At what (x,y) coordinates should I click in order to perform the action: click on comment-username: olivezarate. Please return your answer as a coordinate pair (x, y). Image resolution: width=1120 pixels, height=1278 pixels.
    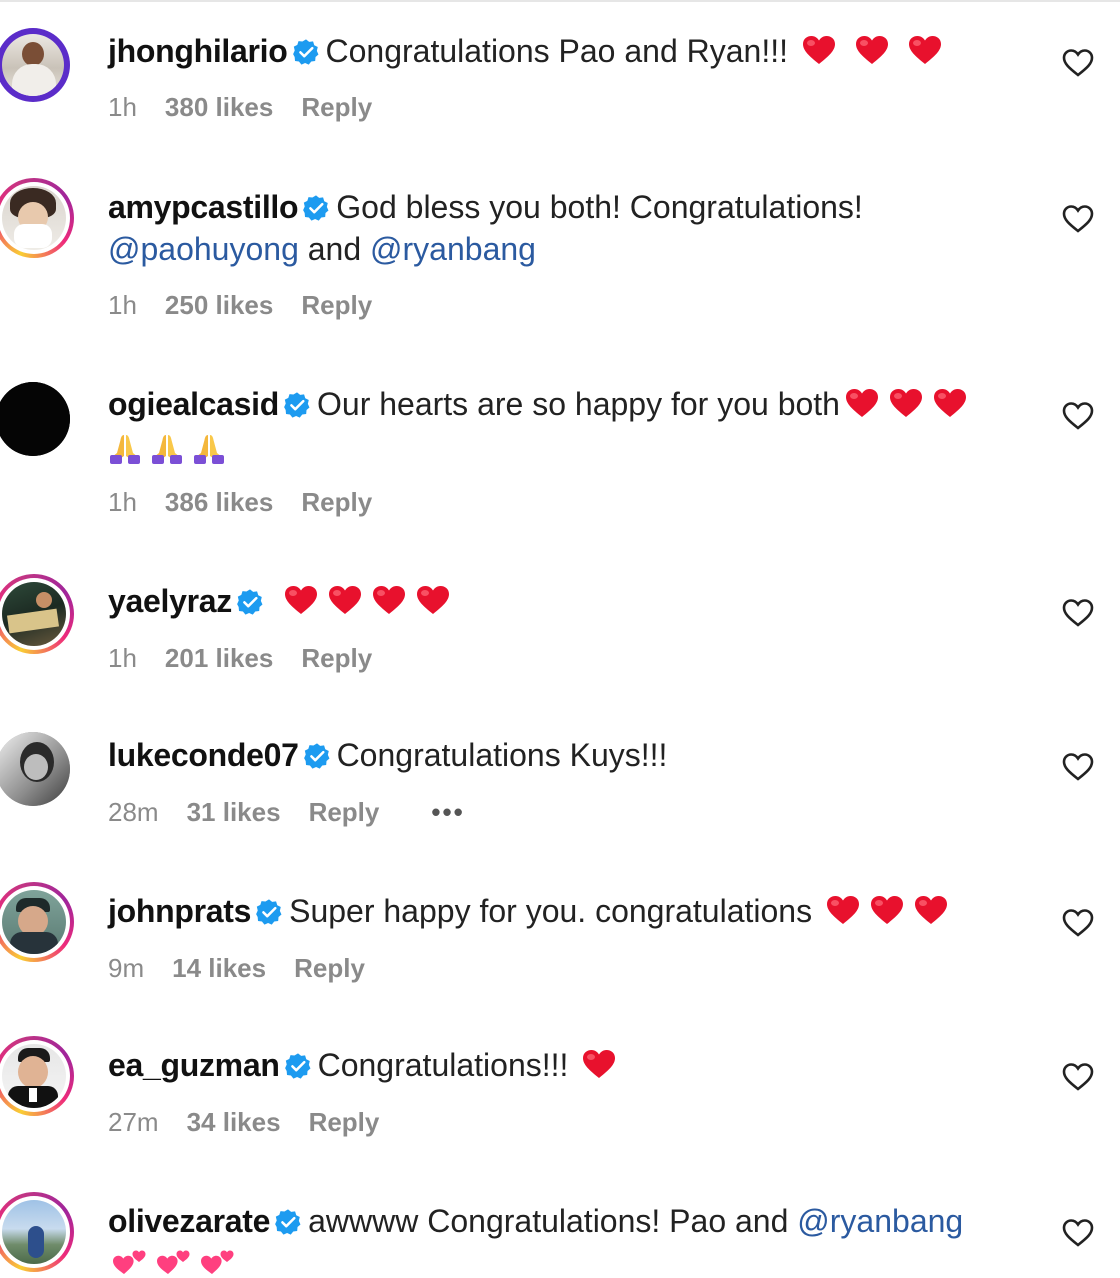
    Looking at the image, I should click on (189, 1221).